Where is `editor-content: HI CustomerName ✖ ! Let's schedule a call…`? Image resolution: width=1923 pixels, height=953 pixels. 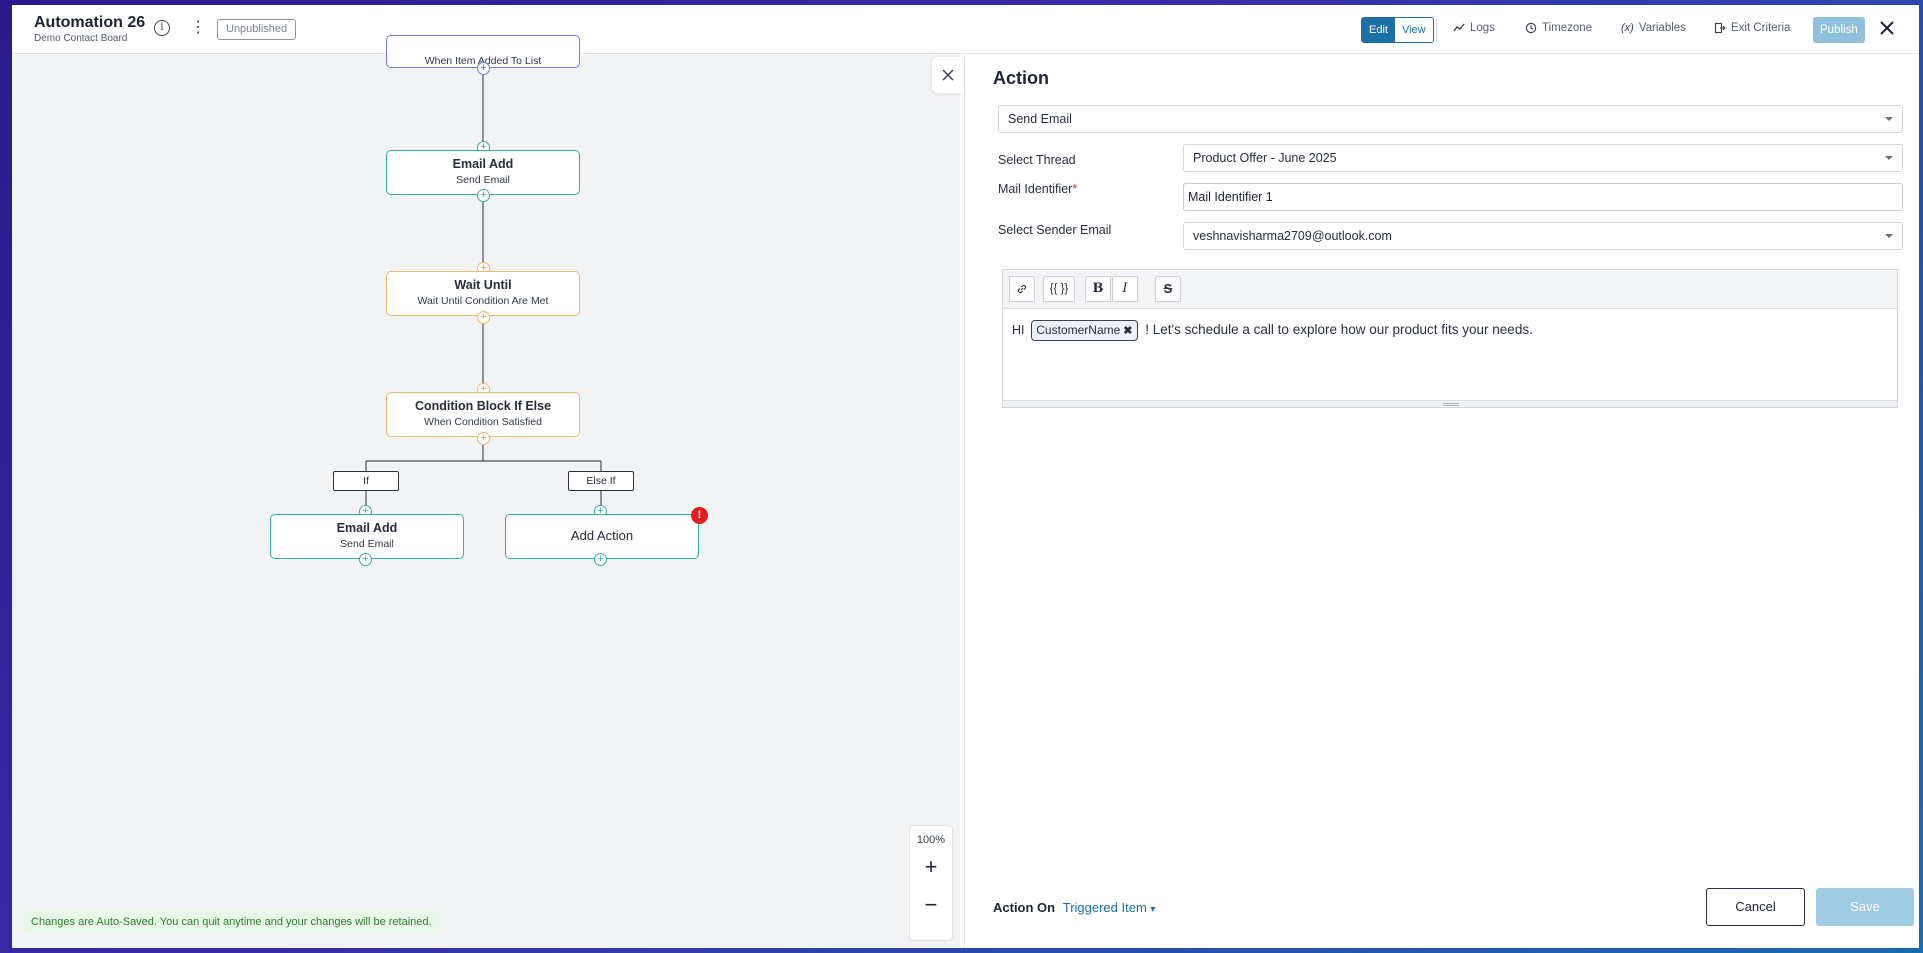
editor-content: HI CustomerName ✖ ! Let's schedule a call… is located at coordinates (1450, 354).